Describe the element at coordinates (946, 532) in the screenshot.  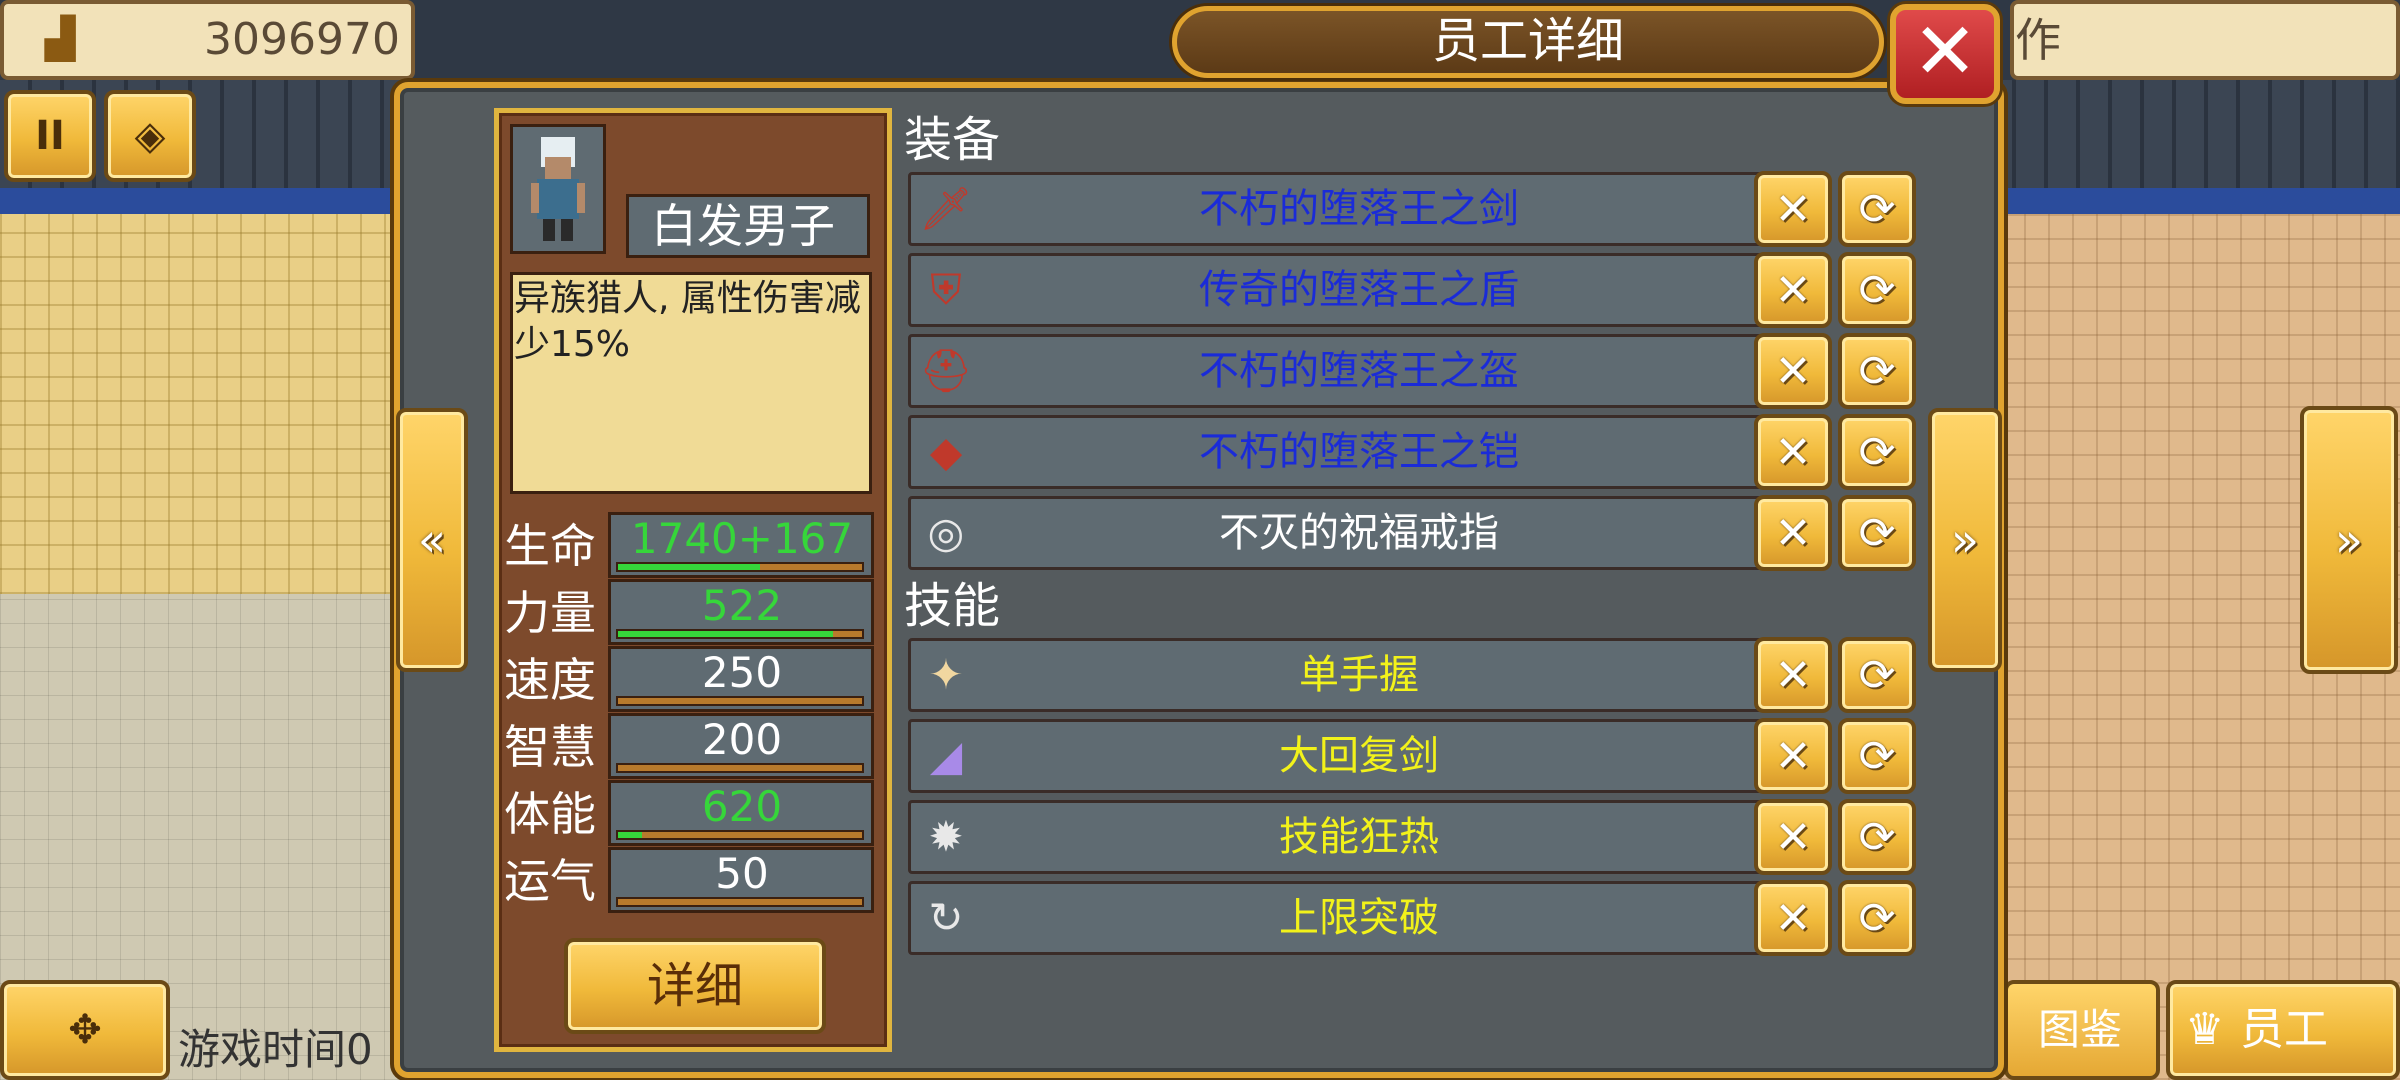
I see `ring-icon: ◎` at that location.